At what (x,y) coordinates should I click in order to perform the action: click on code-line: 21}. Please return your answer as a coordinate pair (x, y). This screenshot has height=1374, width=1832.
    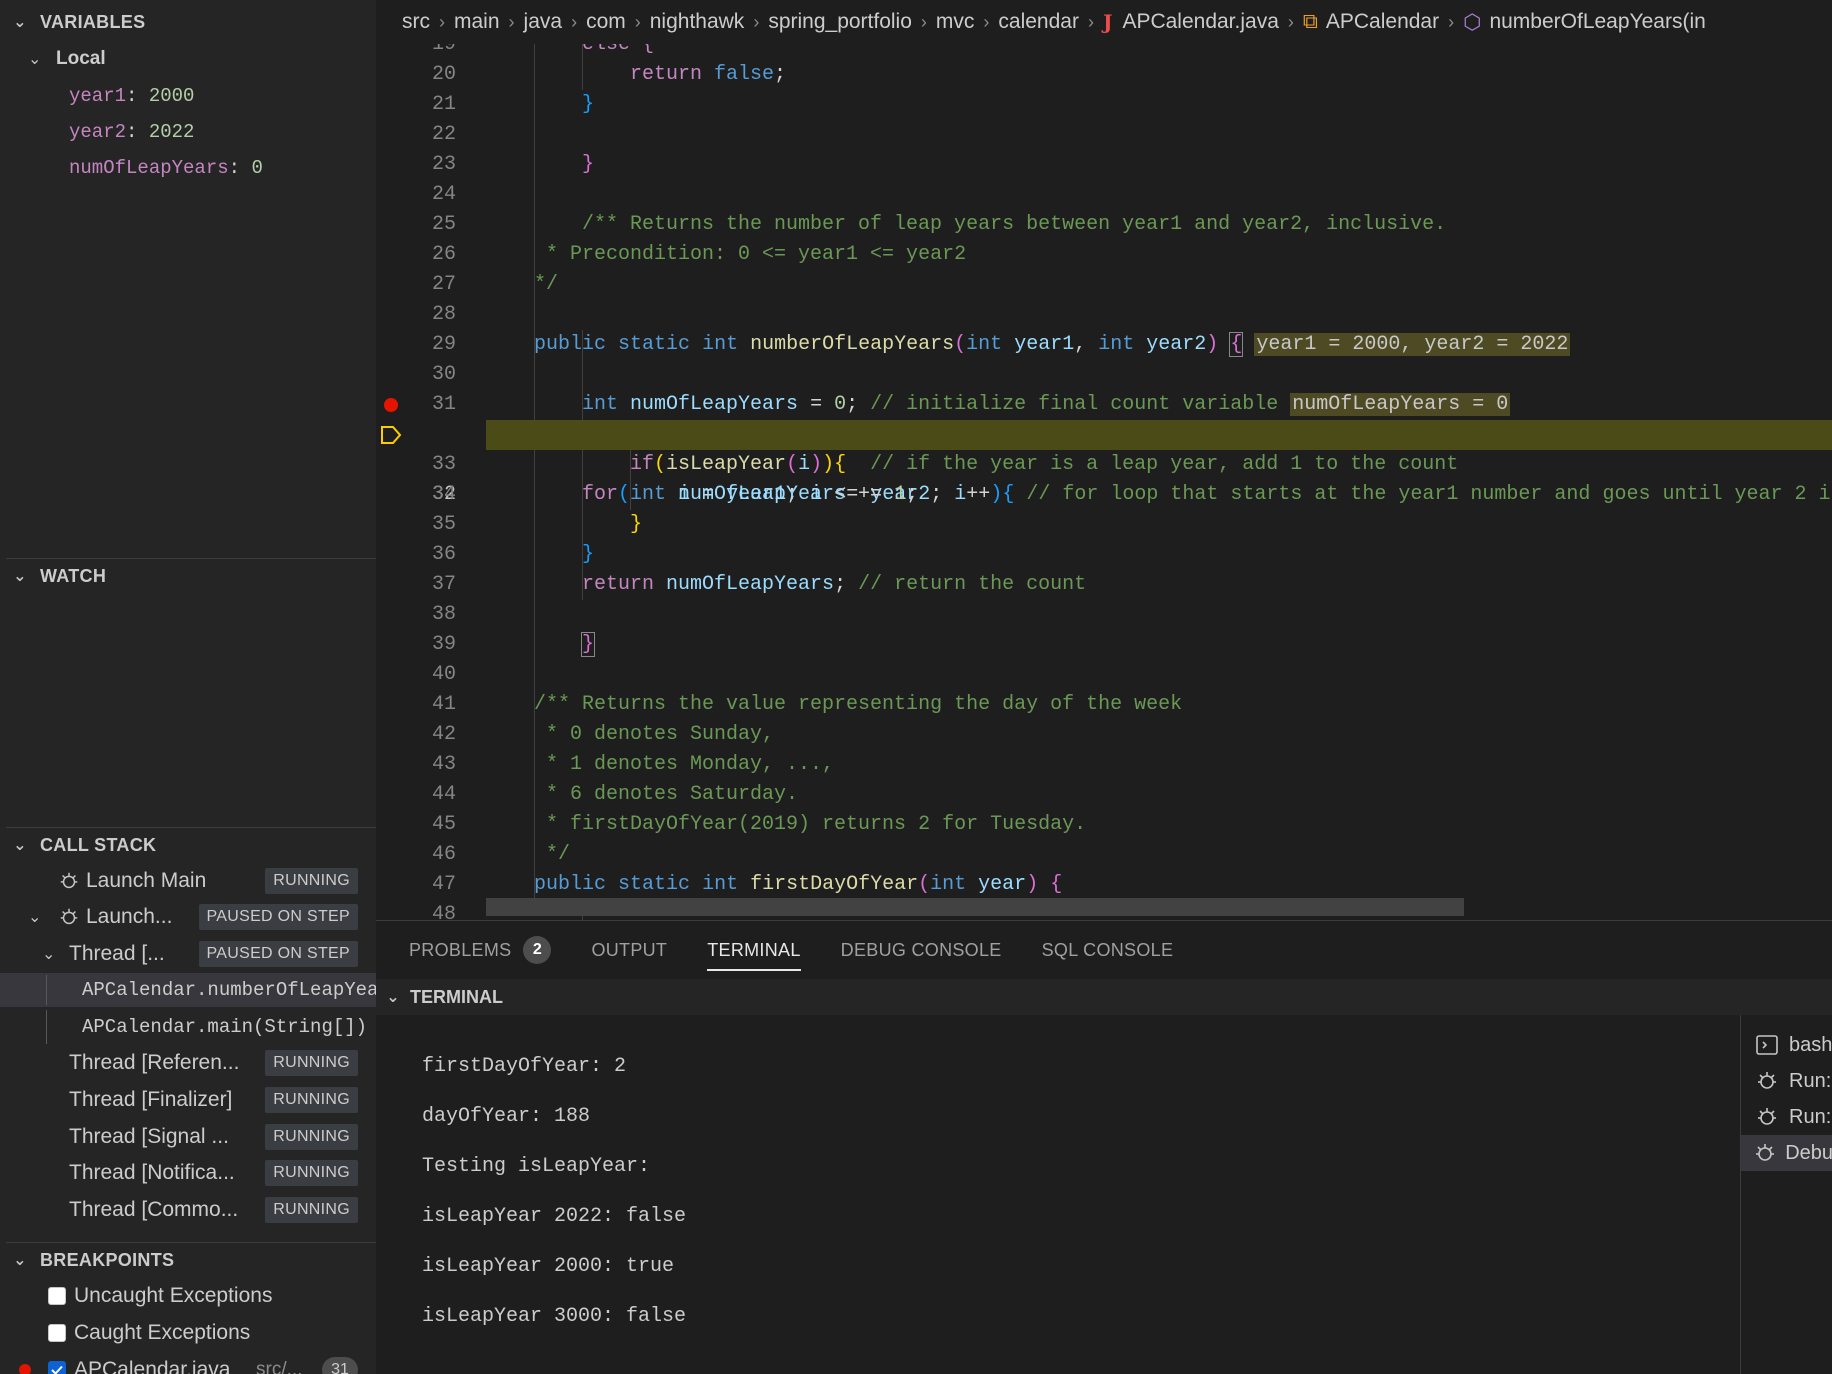
    Looking at the image, I should click on (1104, 105).